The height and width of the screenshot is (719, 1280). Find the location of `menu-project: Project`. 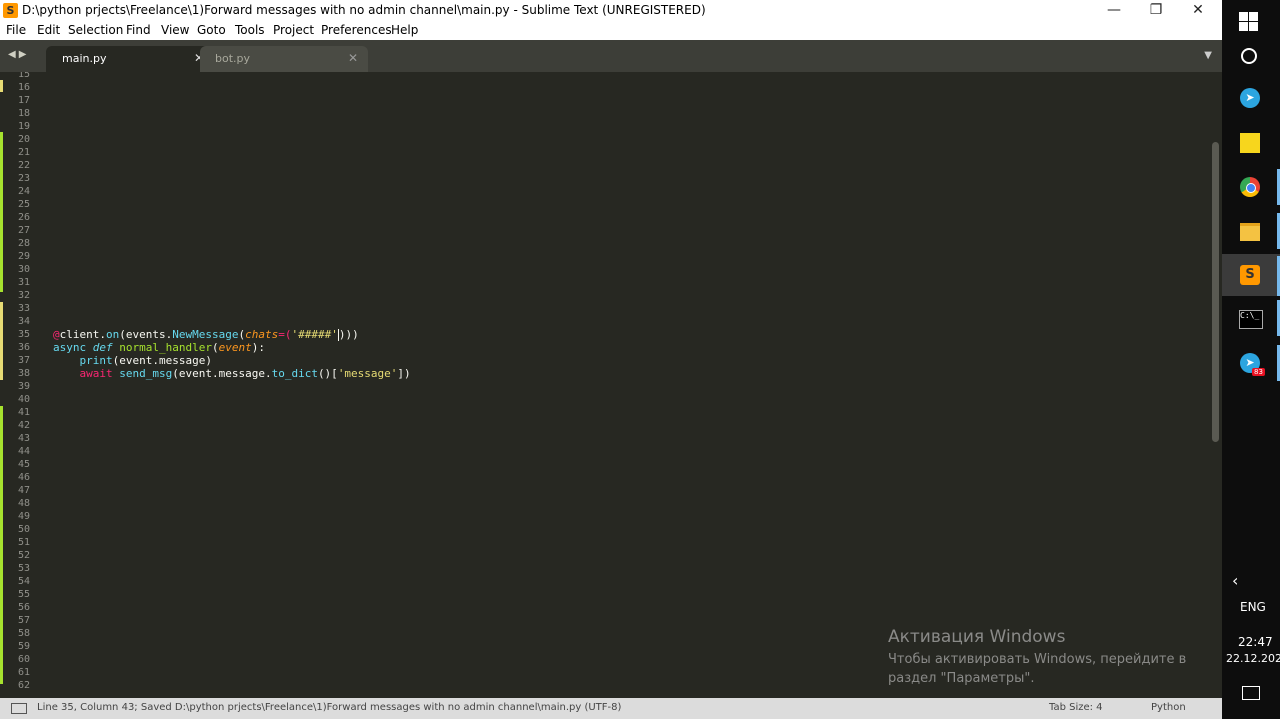

menu-project: Project is located at coordinates (293, 30).